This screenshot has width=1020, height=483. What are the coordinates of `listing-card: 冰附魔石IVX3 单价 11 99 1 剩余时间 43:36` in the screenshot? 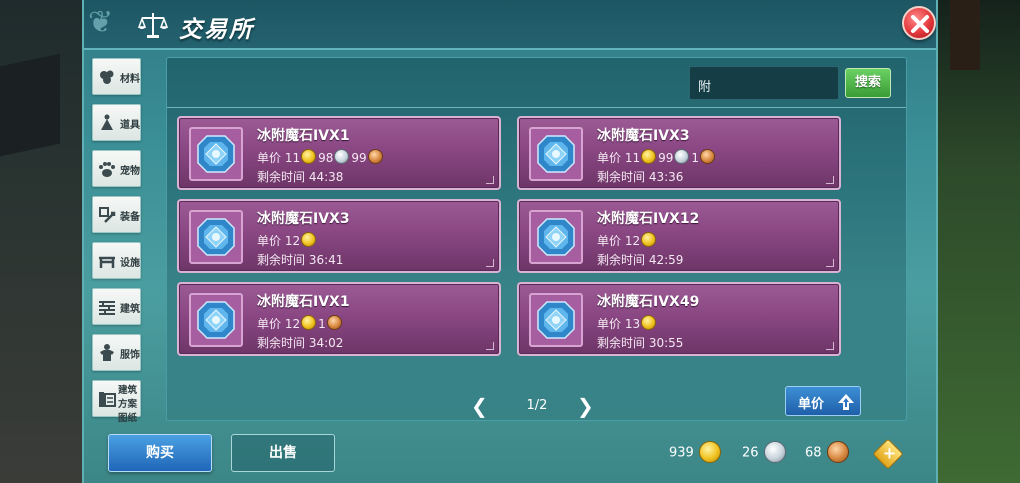 It's located at (679, 153).